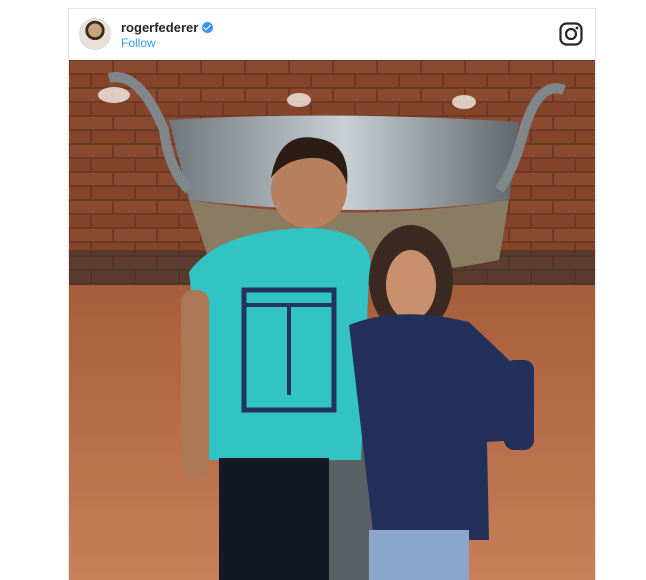 This screenshot has height=580, width=646. Describe the element at coordinates (95, 34) in the screenshot. I see `profile-avatar` at that location.